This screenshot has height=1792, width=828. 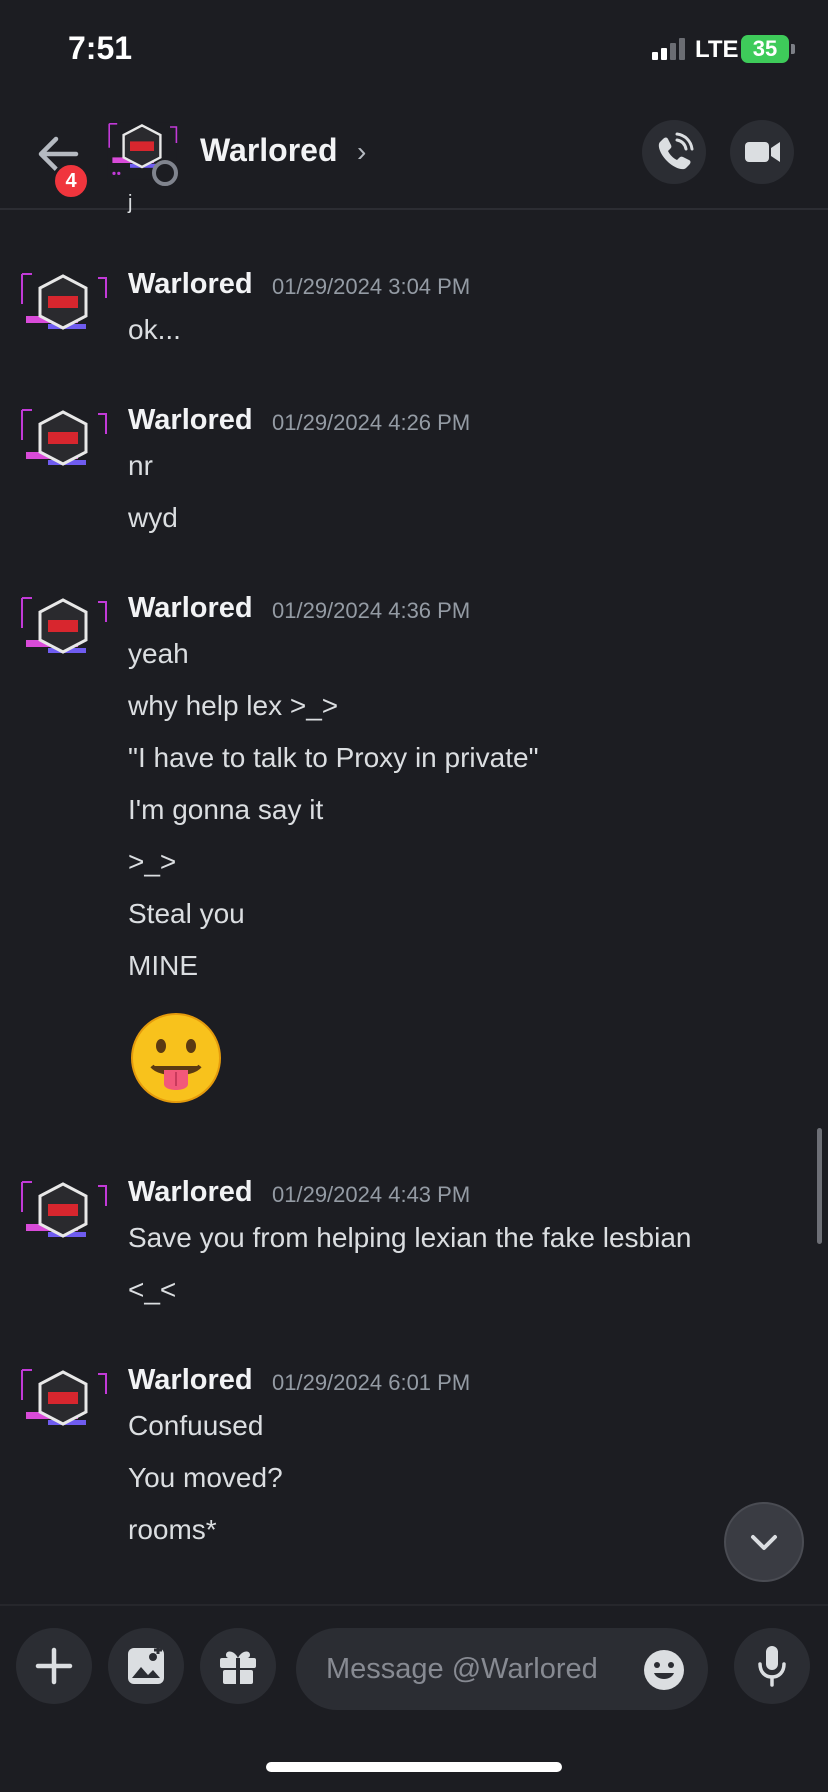 I want to click on message-text: why help lex >_>, so click(x=233, y=706).